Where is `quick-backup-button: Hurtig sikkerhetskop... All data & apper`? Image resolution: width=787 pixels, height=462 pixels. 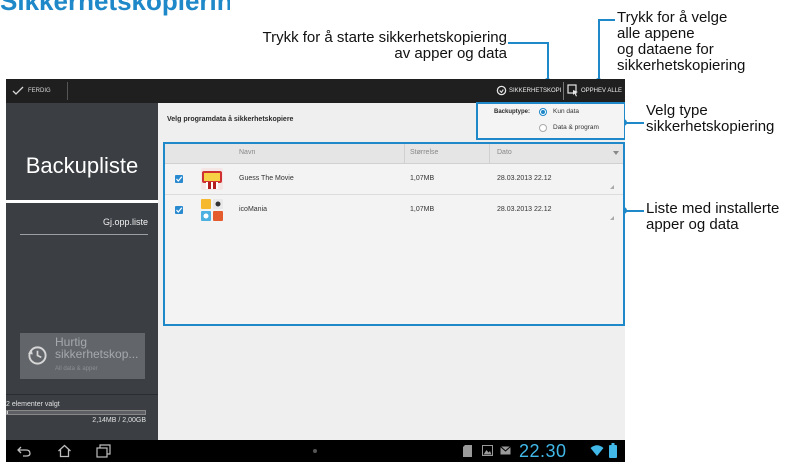
quick-backup-button: Hurtig sikkerhetskop... All data & apper is located at coordinates (82, 356).